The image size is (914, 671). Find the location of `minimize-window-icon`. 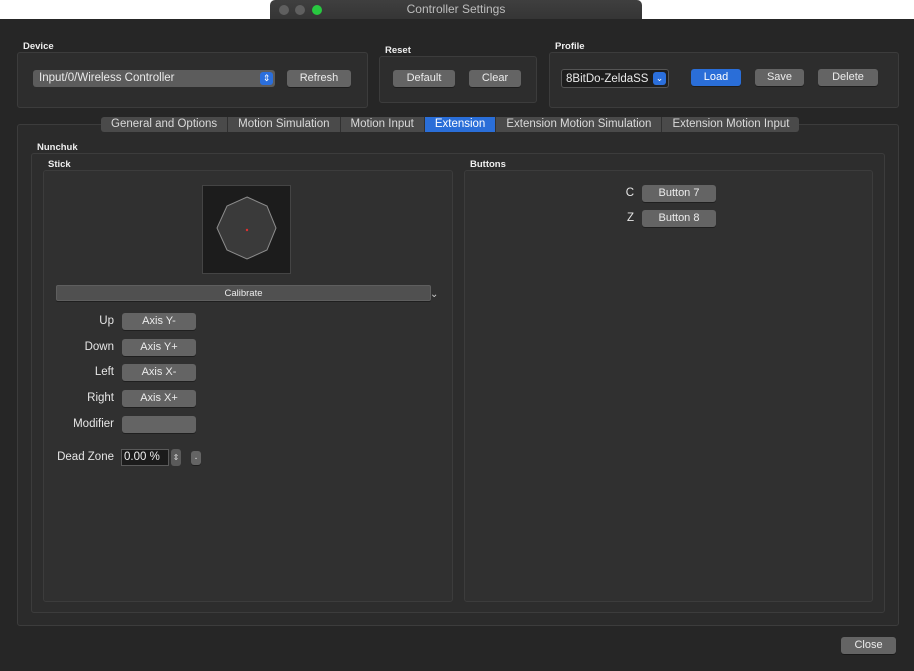

minimize-window-icon is located at coordinates (300, 10).